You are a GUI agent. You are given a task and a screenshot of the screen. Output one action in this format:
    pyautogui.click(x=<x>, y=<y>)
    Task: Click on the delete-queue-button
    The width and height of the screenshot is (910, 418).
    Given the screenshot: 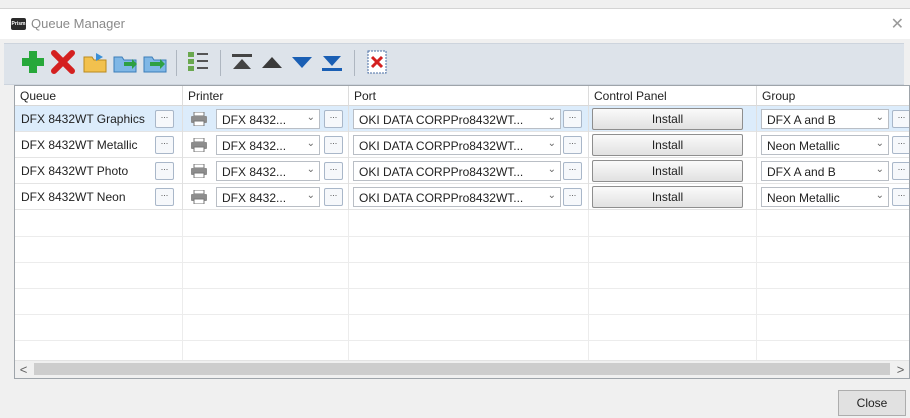 What is the action you would take?
    pyautogui.click(x=63, y=62)
    